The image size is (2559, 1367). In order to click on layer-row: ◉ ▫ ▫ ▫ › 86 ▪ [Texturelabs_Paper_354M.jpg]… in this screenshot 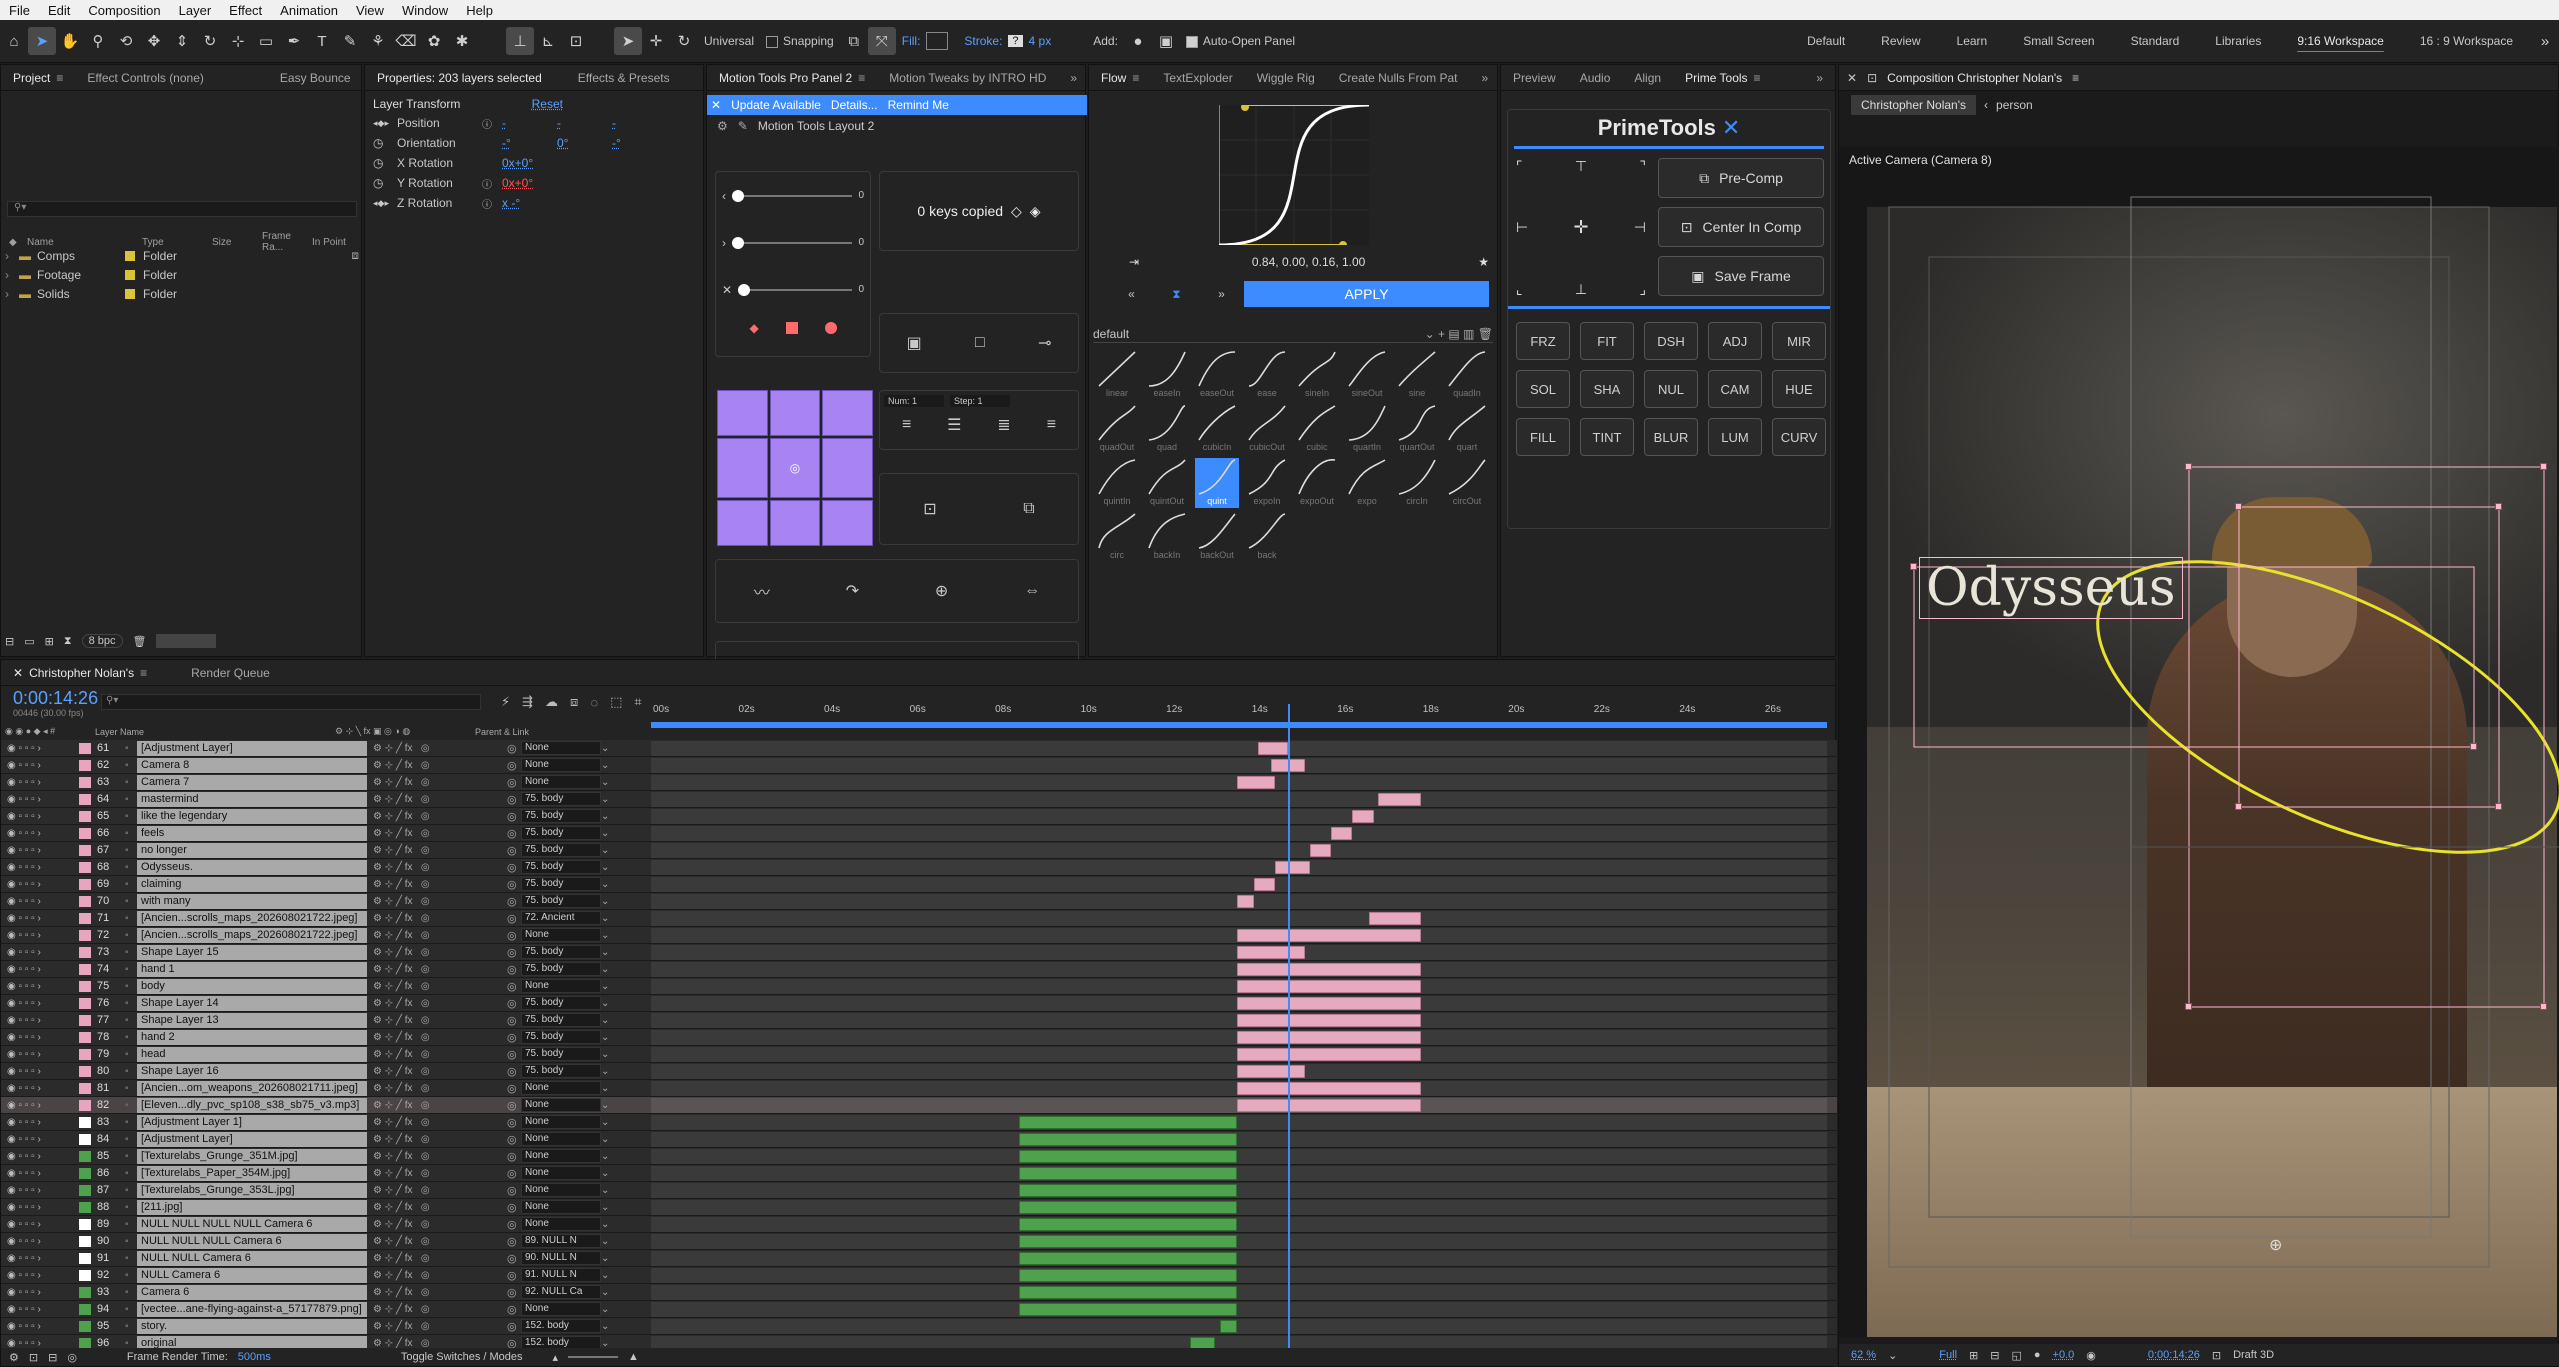, I will do `click(919, 1173)`.